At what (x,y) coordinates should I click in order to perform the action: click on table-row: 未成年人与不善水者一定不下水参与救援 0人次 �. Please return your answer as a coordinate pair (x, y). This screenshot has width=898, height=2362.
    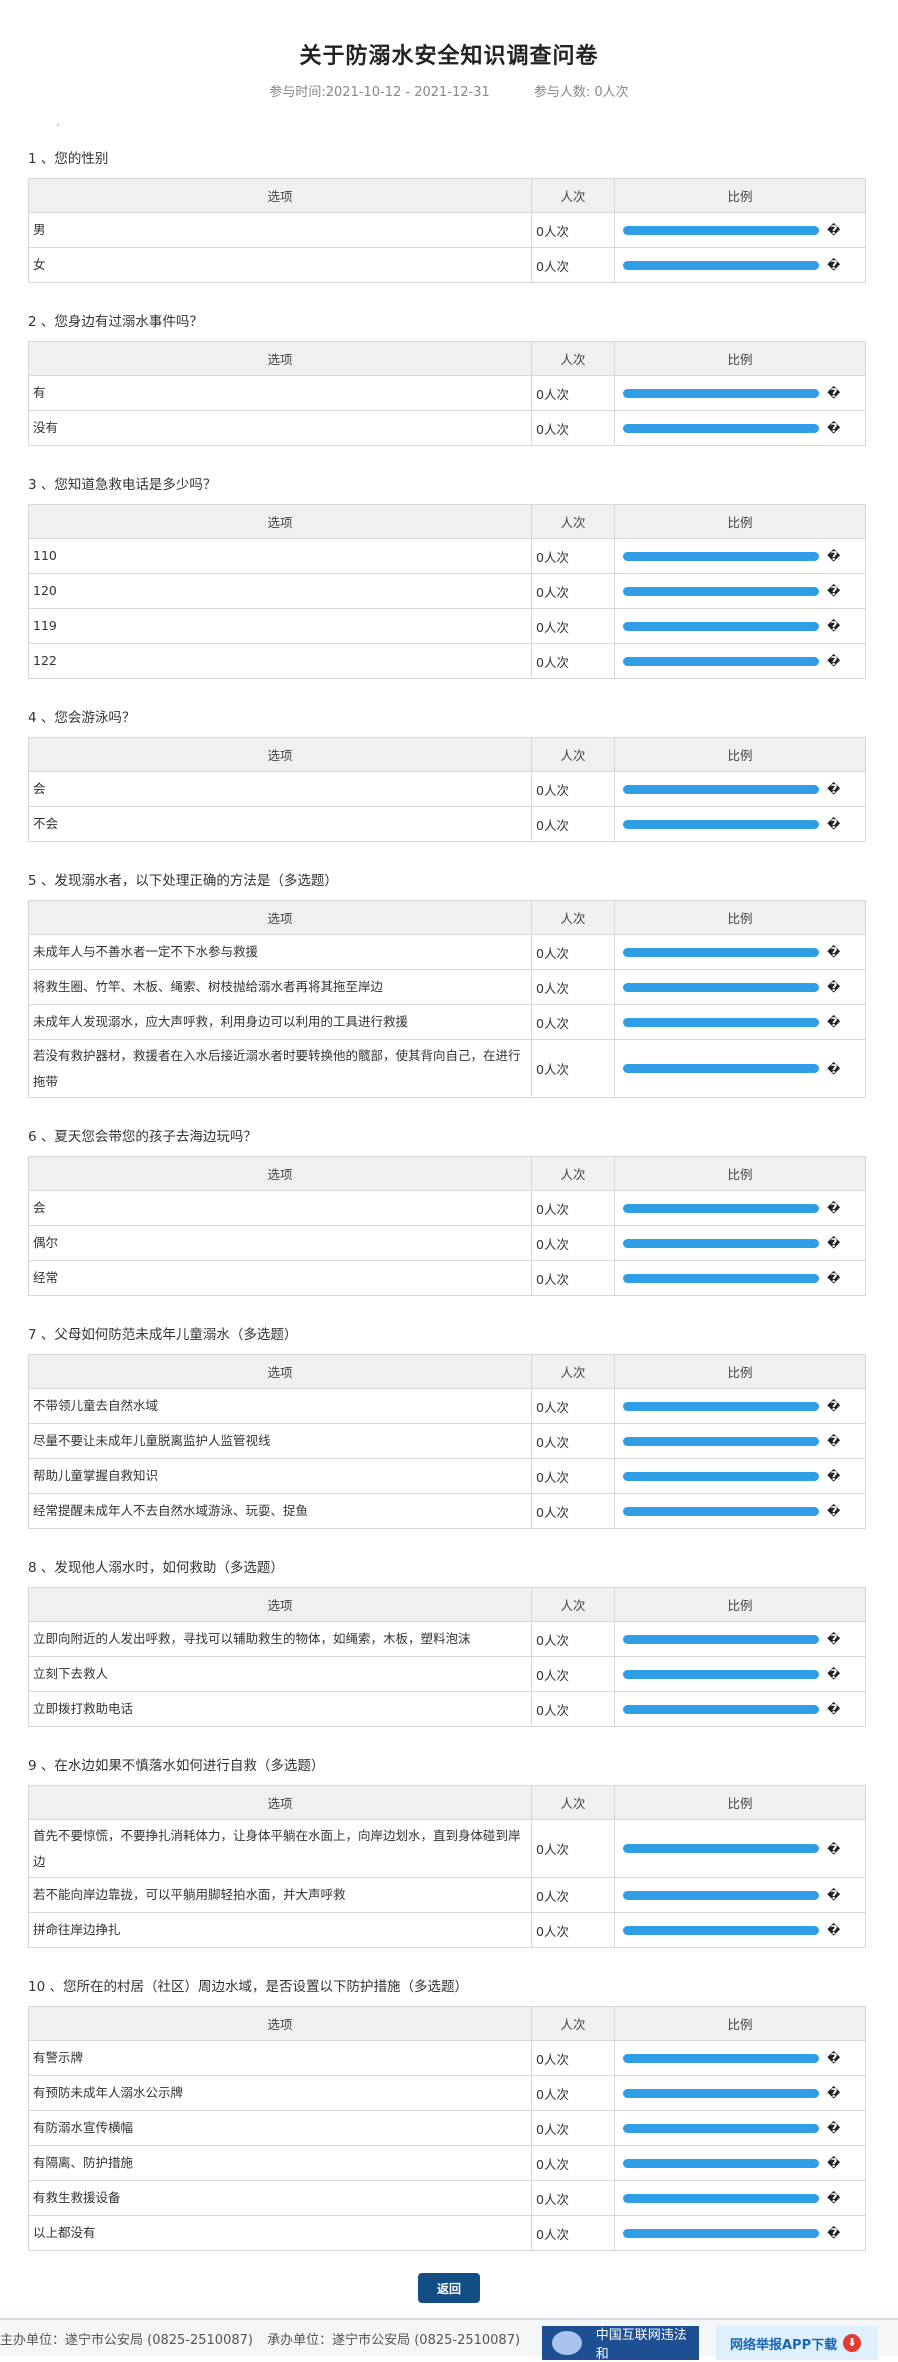
    Looking at the image, I should click on (447, 952).